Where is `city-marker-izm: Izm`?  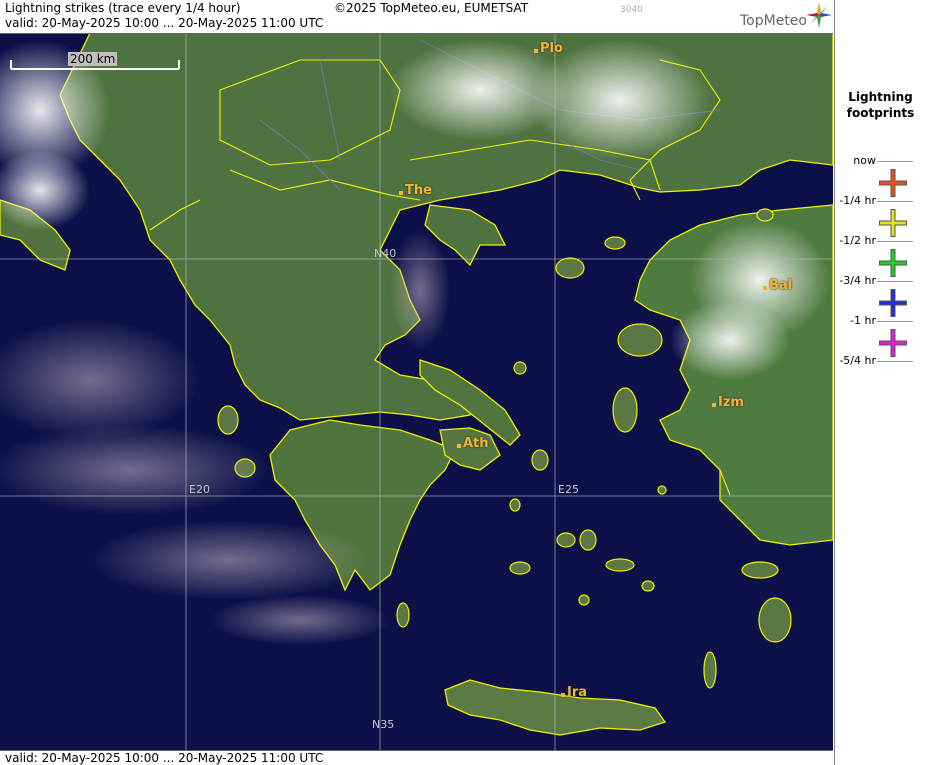 city-marker-izm: Izm is located at coordinates (728, 402).